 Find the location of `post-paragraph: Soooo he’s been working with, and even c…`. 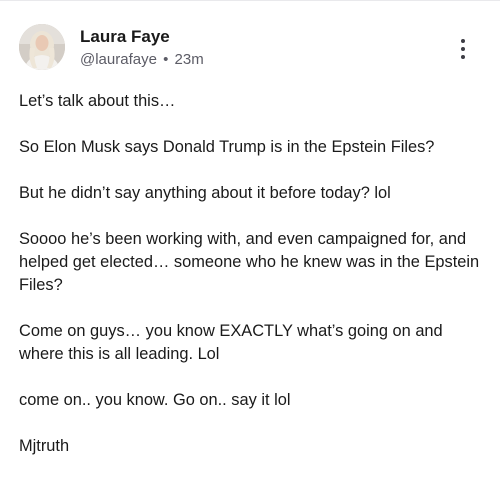

post-paragraph: Soooo he’s been working with, and even c… is located at coordinates (249, 262).